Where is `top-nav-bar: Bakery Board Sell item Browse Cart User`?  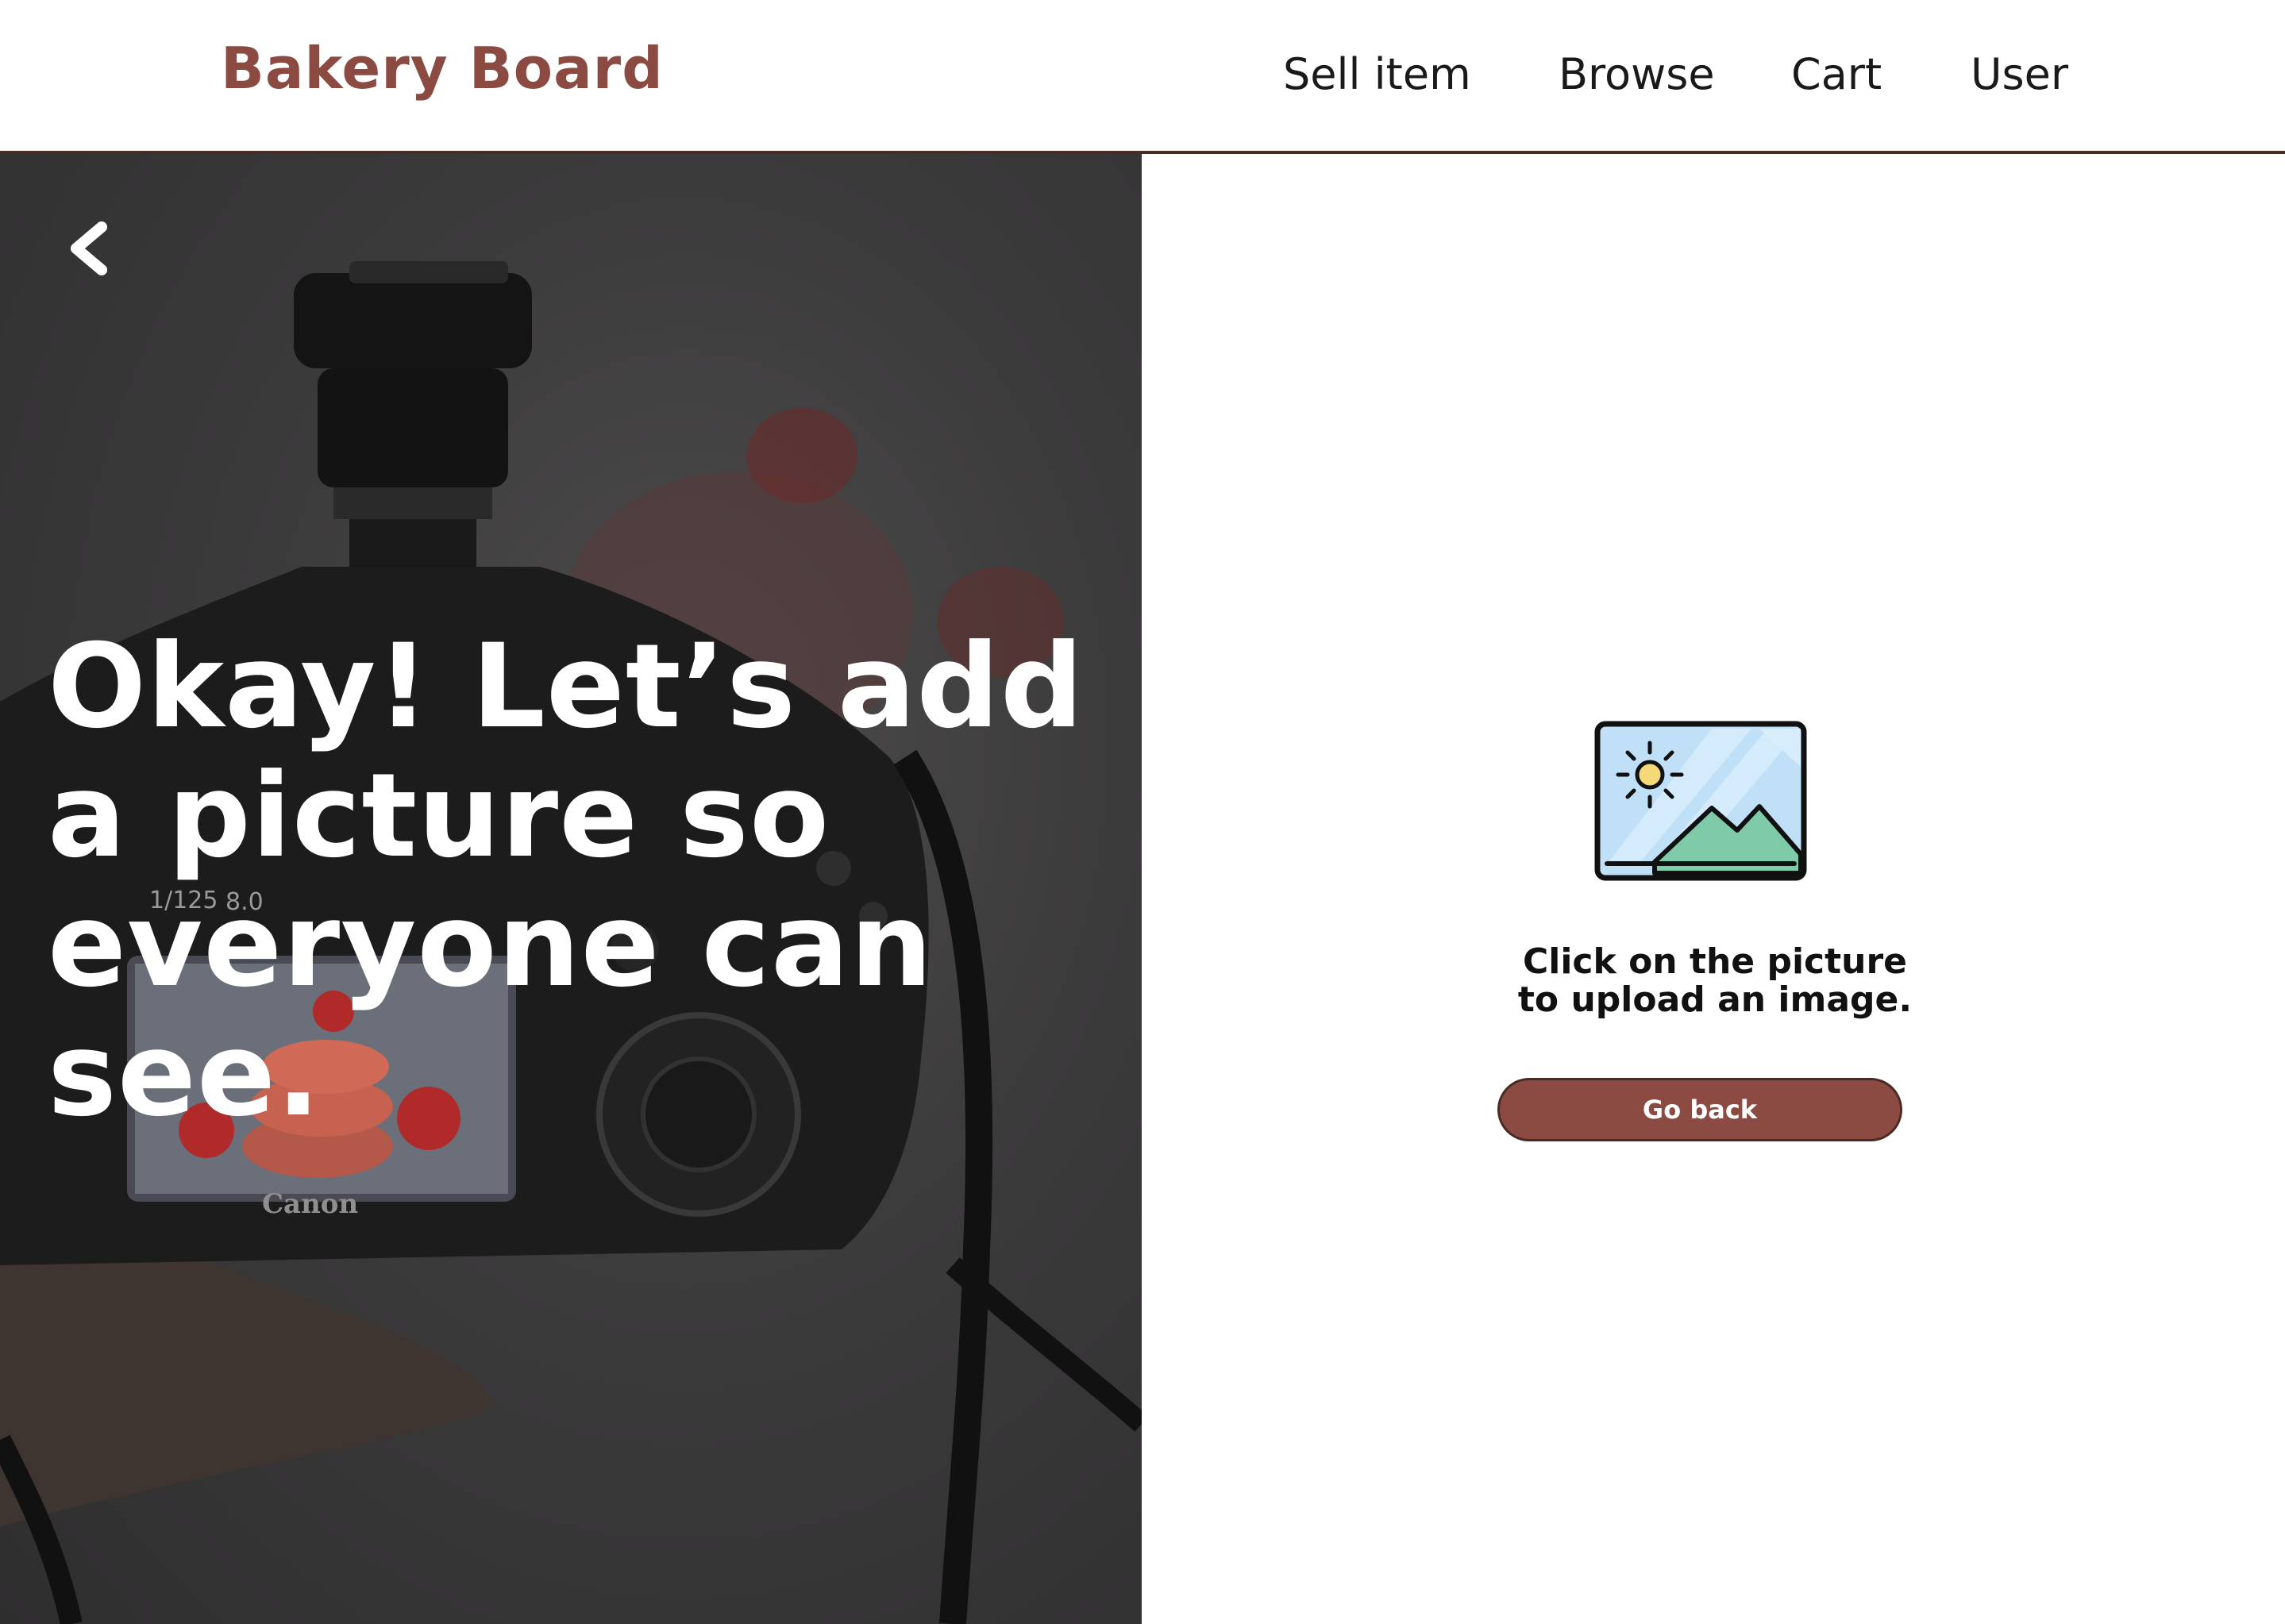
top-nav-bar: Bakery Board Sell item Browse Cart User is located at coordinates (1142, 77).